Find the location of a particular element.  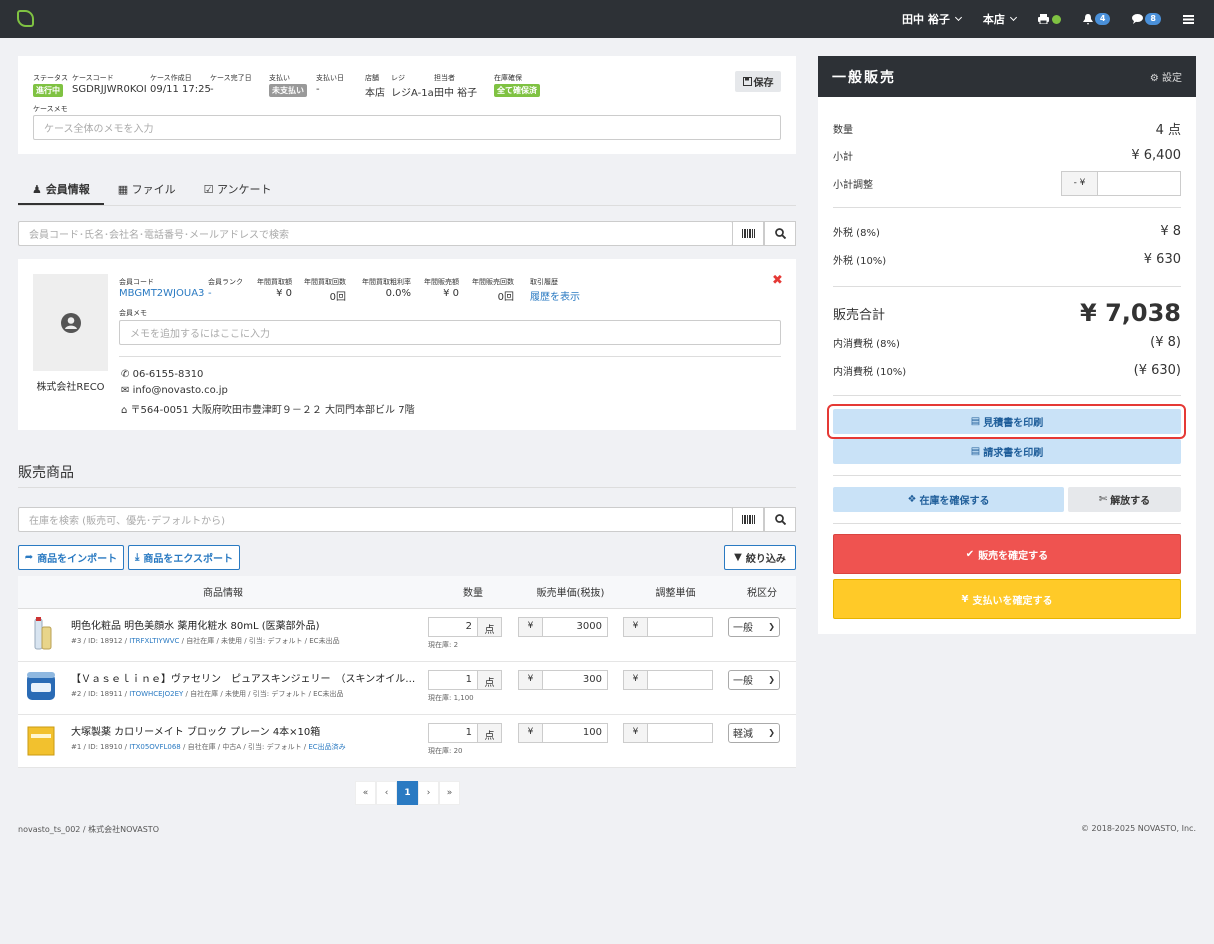

unit-price-input: 300 is located at coordinates (575, 679).